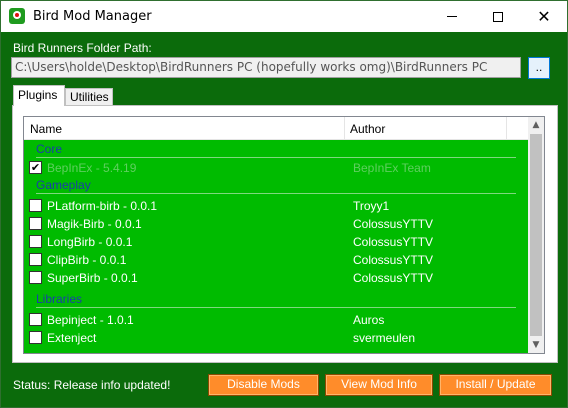 The width and height of the screenshot is (568, 408). I want to click on list-item: Extenject svermeulen, so click(277, 337).